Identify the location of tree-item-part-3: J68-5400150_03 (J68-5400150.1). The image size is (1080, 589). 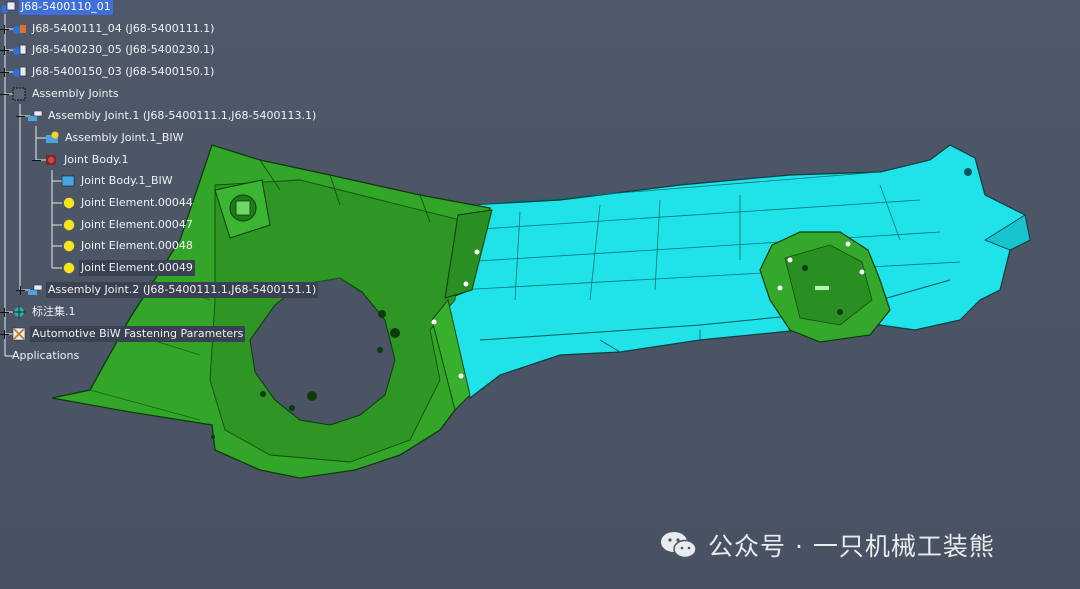
(108, 72).